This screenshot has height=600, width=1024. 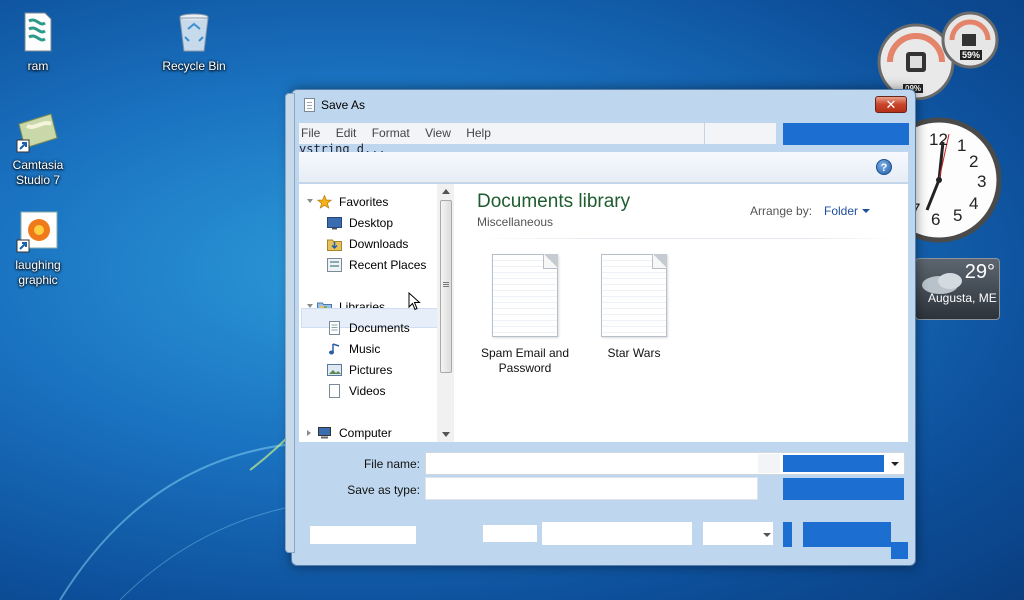 What do you see at coordinates (684, 238) in the screenshot?
I see `header-divider` at bounding box center [684, 238].